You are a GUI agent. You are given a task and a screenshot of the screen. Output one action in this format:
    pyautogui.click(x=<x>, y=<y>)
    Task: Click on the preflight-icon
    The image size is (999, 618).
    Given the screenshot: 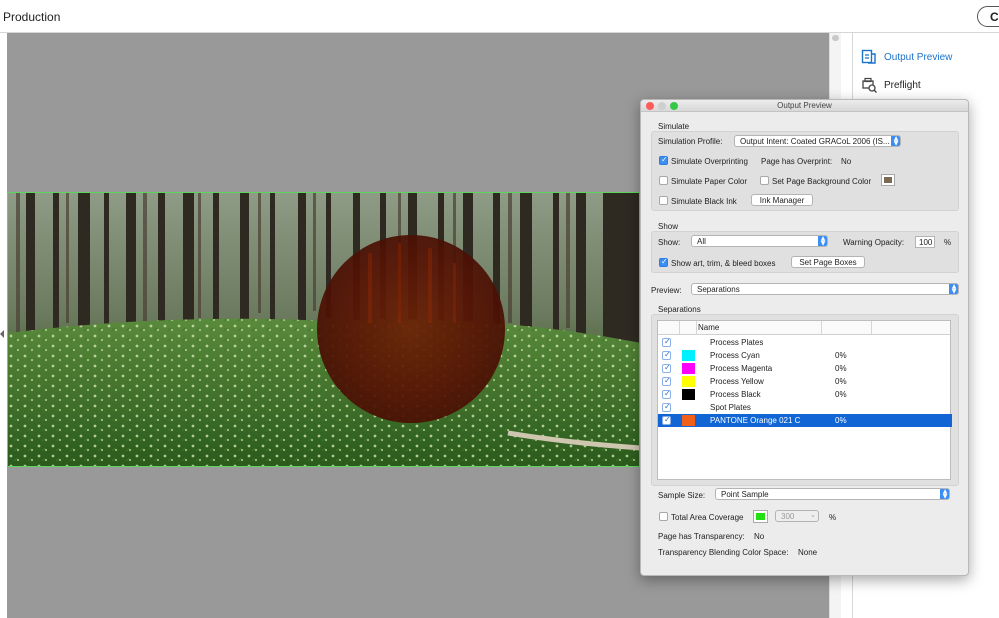 What is the action you would take?
    pyautogui.click(x=869, y=85)
    